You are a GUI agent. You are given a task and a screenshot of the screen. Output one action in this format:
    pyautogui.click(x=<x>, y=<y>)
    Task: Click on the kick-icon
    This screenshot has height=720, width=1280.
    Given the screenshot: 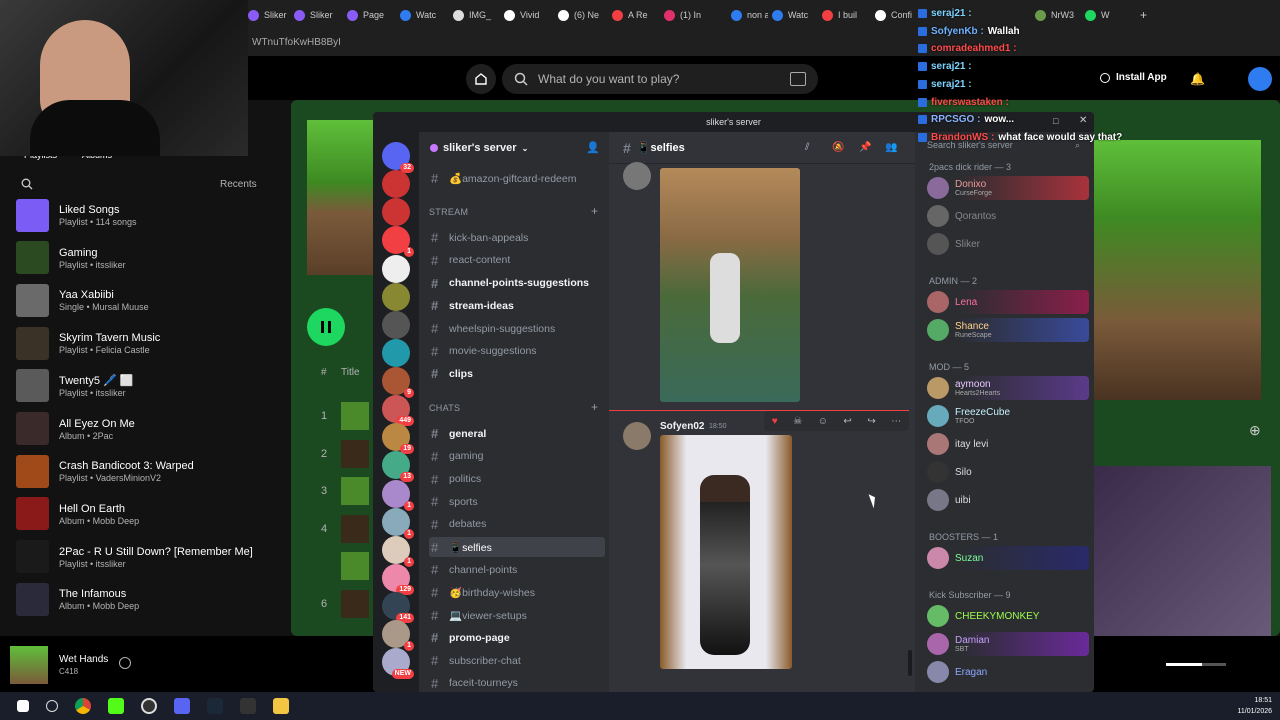 What is the action you would take?
    pyautogui.click(x=116, y=706)
    